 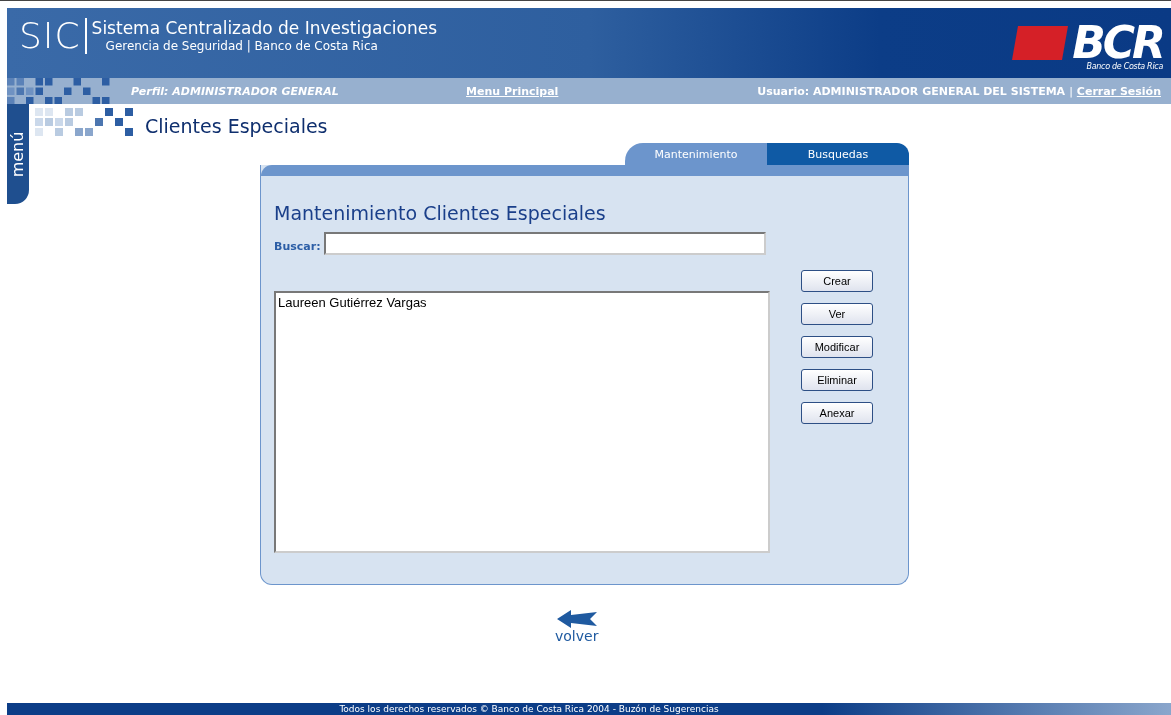 What do you see at coordinates (837, 347) in the screenshot?
I see `action-button: Modificar` at bounding box center [837, 347].